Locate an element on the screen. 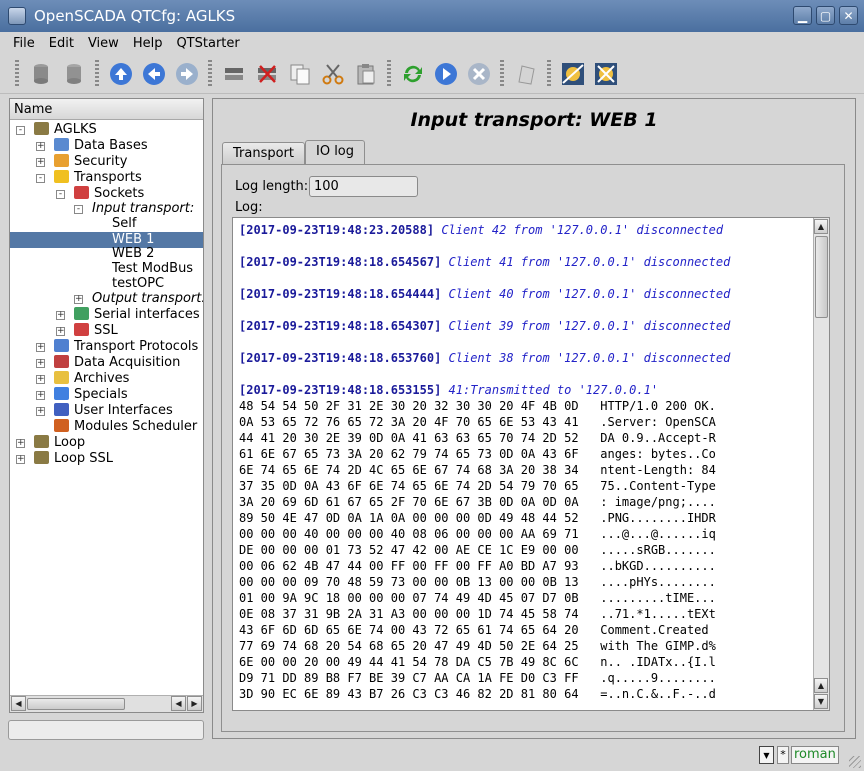  tree-item-testopc: testOPC is located at coordinates (138, 284).